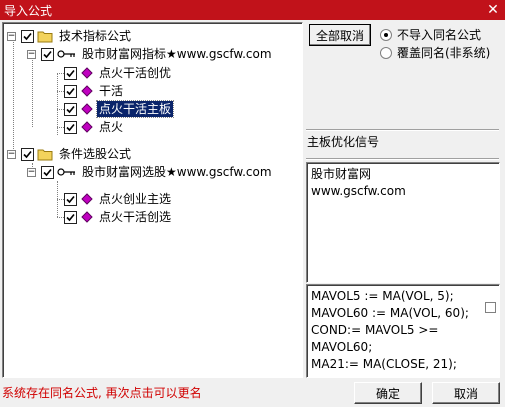 The height and width of the screenshot is (407, 505). I want to click on tree-node-label: 点火干活创优, so click(135, 73).